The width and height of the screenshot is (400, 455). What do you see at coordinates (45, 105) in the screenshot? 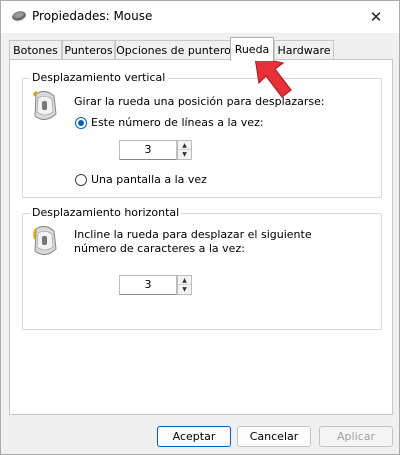
I see `mouse-wheel-icon` at bounding box center [45, 105].